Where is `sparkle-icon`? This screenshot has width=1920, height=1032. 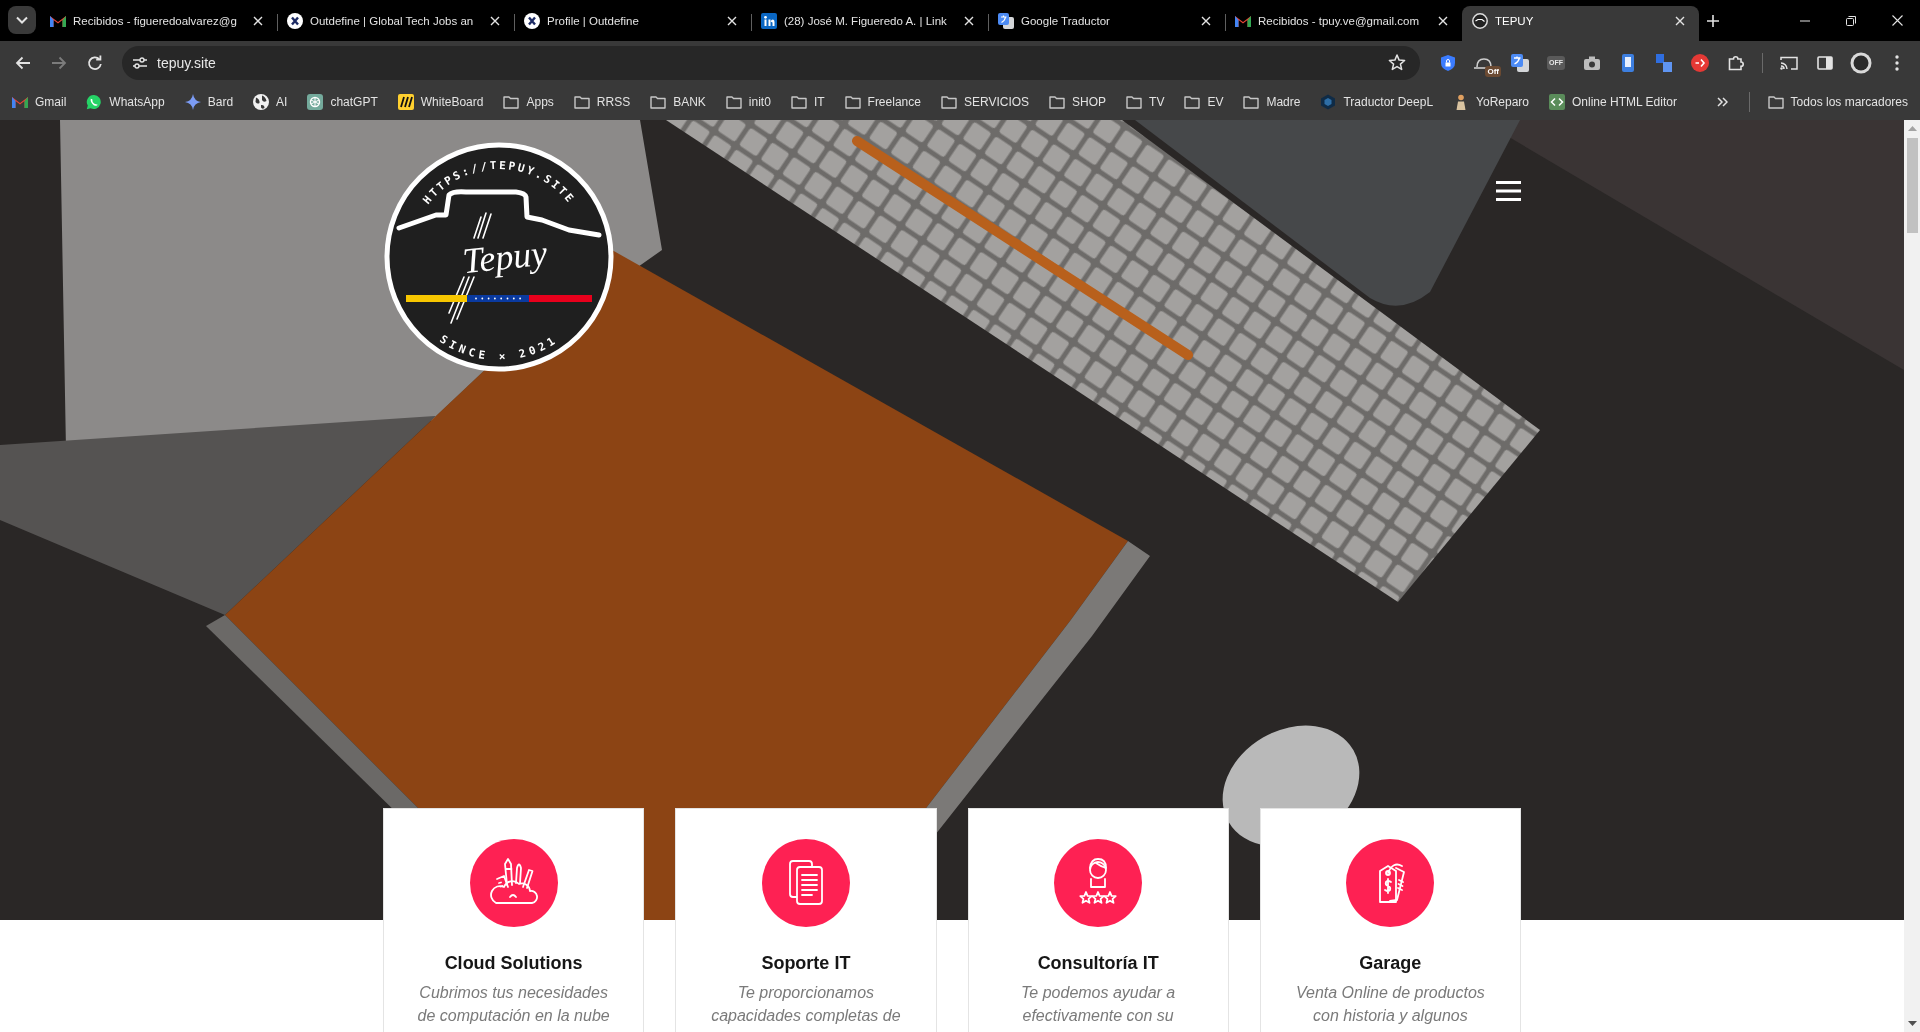 sparkle-icon is located at coordinates (192, 102).